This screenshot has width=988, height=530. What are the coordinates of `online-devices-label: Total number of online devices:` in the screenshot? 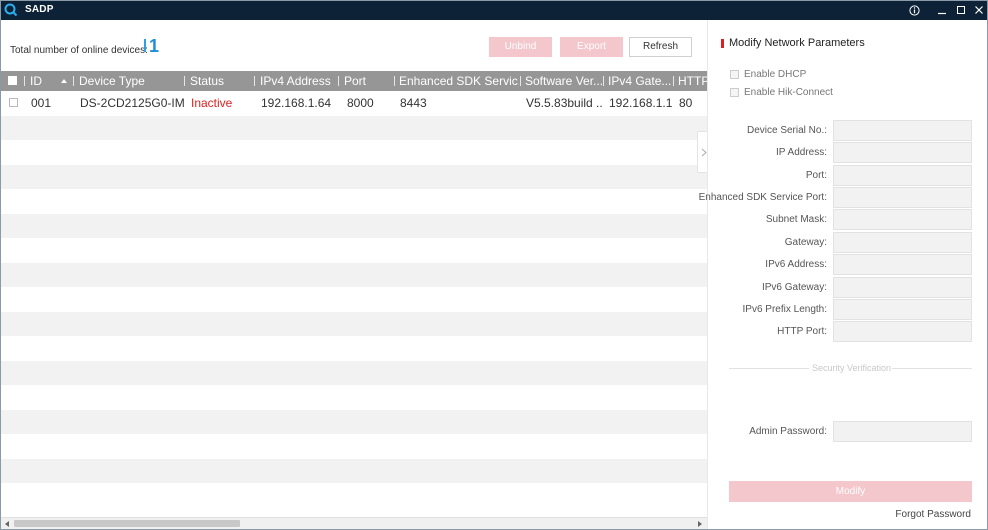 It's located at (79, 50).